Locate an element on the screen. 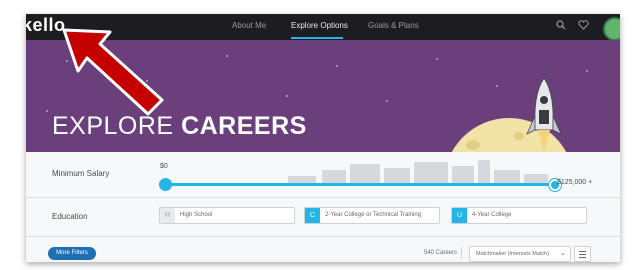  user-avatar is located at coordinates (611, 29).